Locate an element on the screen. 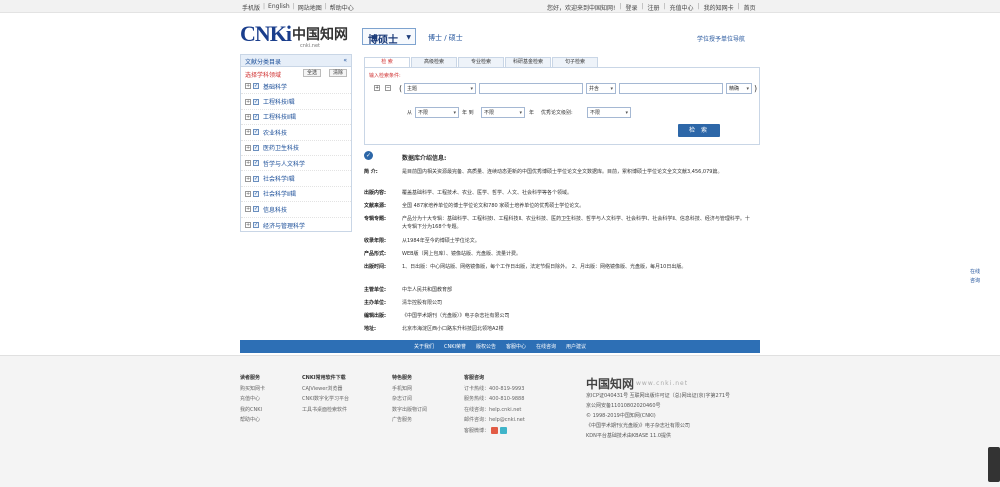 The width and height of the screenshot is (1000, 487). side-scroll-handle is located at coordinates (994, 464).